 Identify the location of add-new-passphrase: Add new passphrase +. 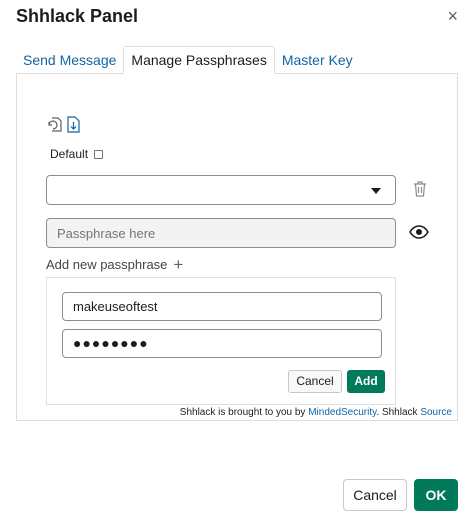
(115, 264).